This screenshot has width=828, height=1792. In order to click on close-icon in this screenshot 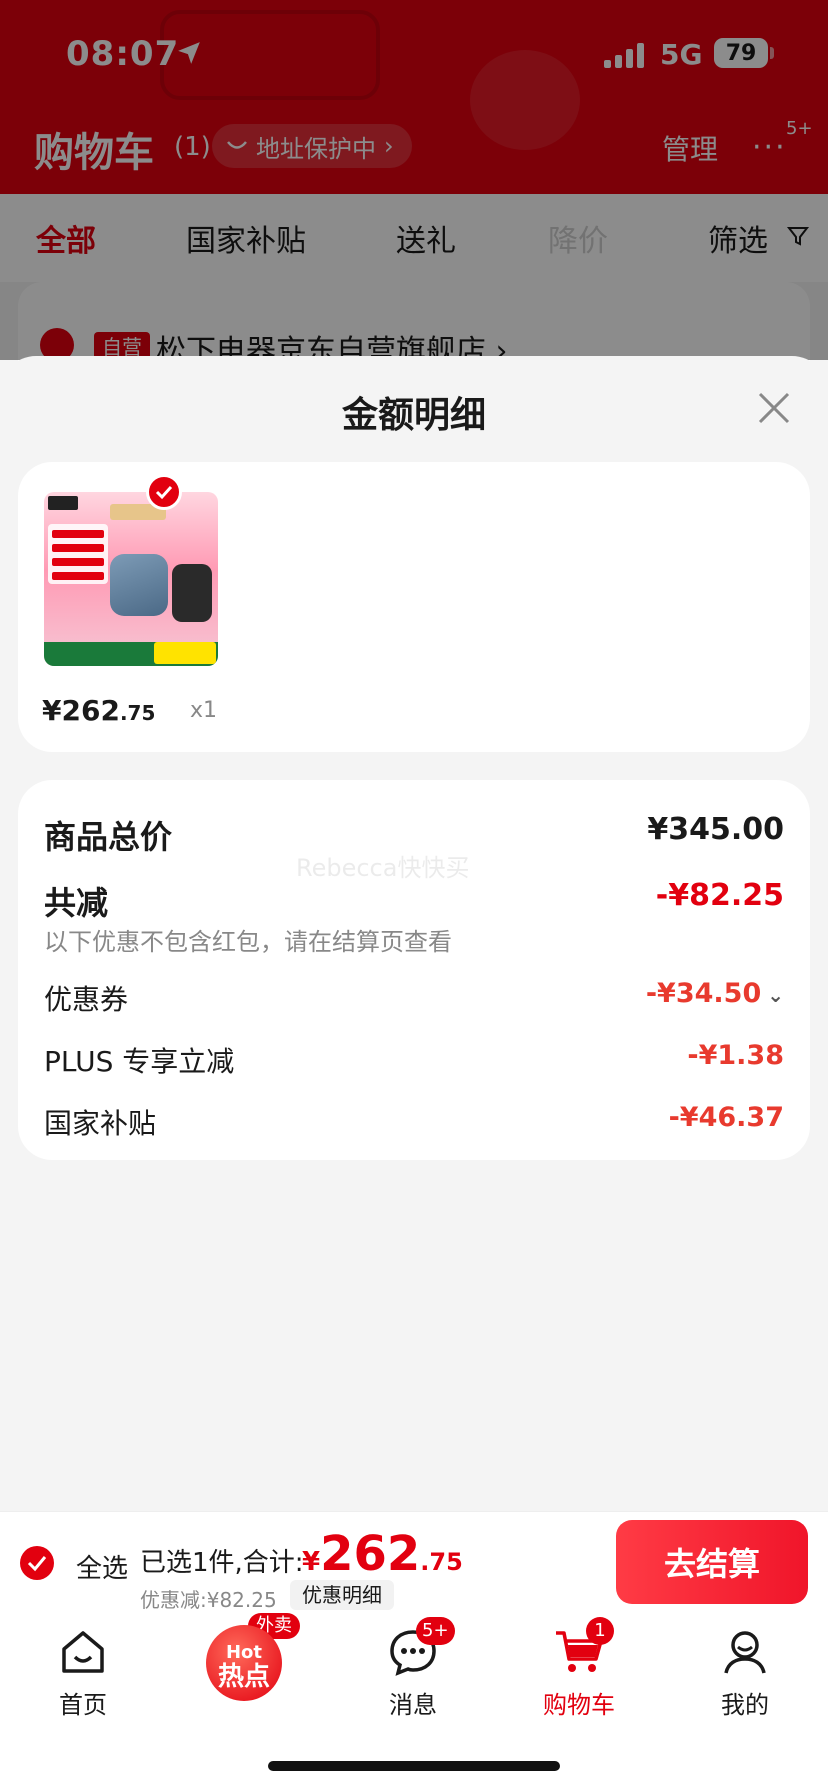, I will do `click(774, 408)`.